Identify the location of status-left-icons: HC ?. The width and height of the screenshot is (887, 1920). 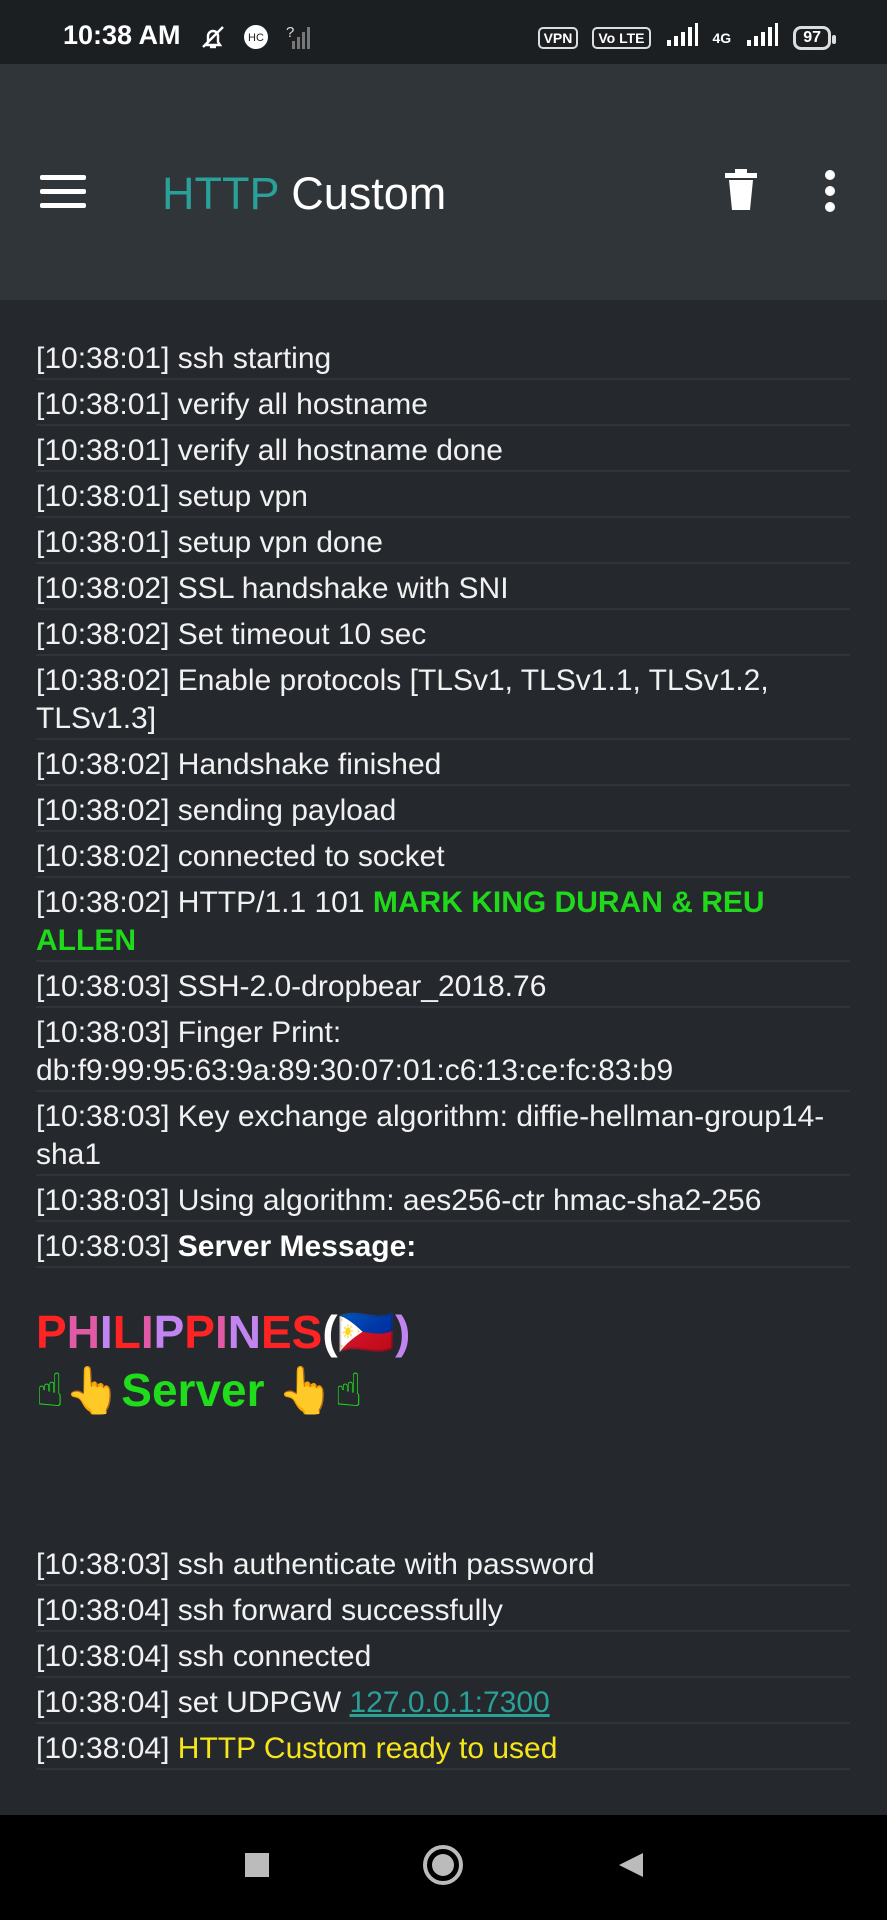
(256, 39).